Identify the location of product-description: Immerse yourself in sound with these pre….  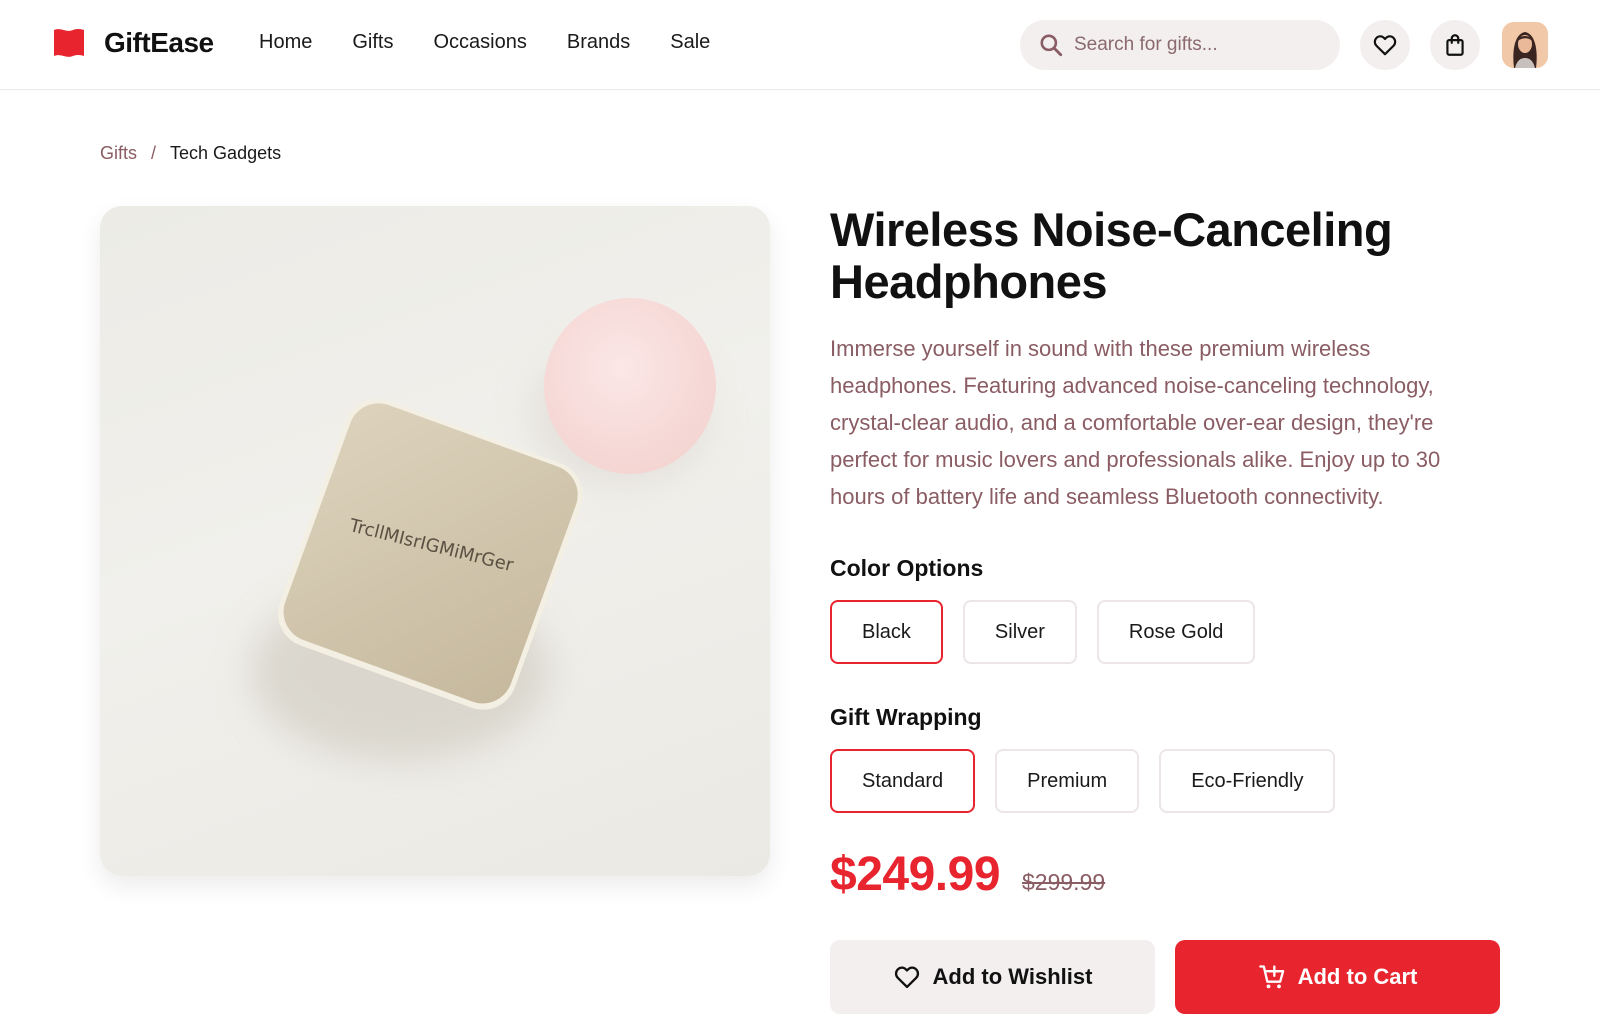
(1135, 422).